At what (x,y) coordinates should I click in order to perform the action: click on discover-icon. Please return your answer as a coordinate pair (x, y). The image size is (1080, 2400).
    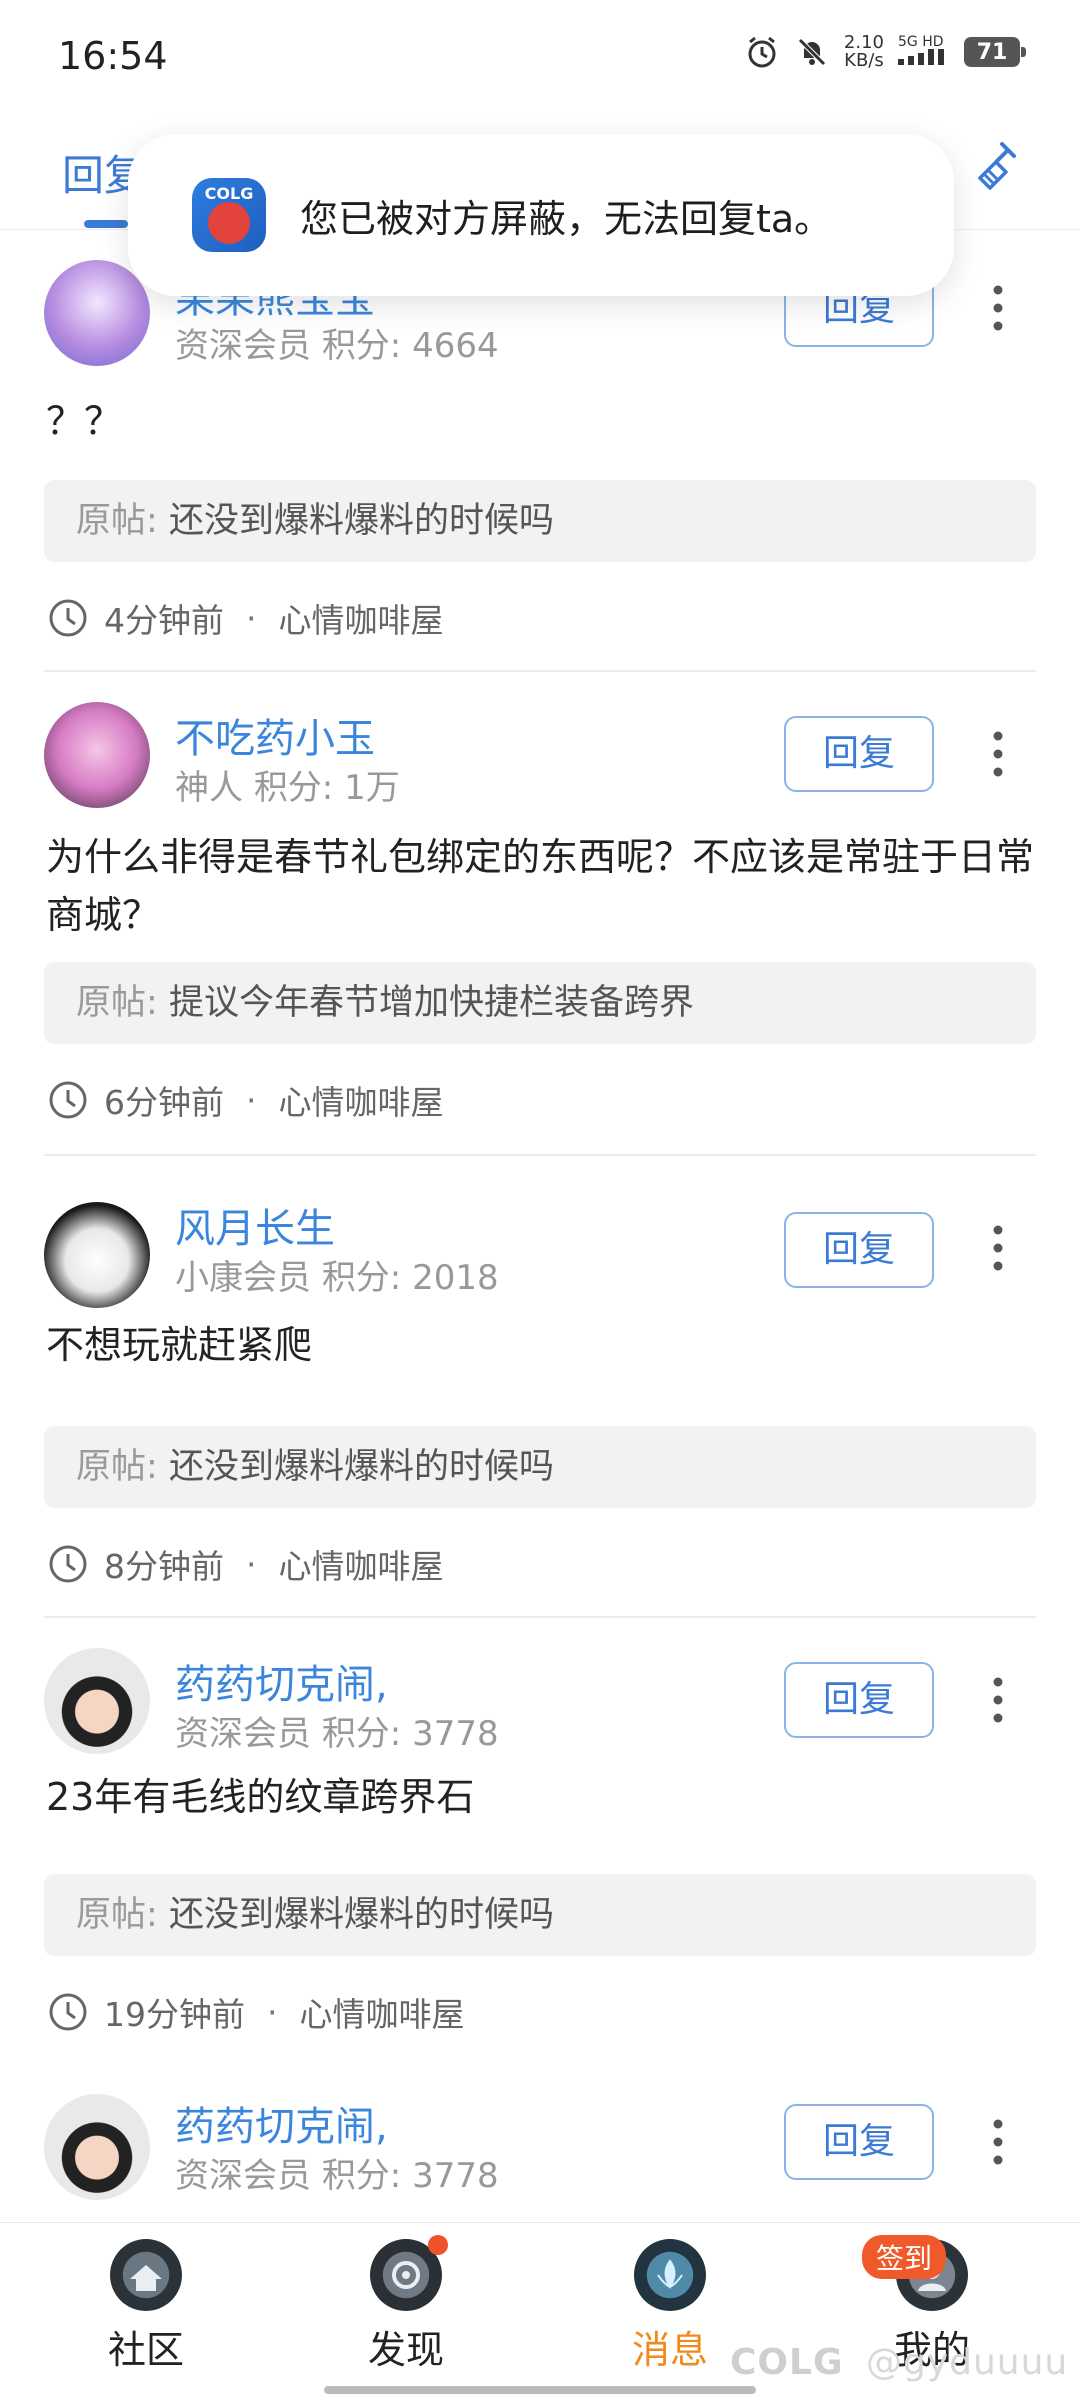
    Looking at the image, I should click on (409, 2273).